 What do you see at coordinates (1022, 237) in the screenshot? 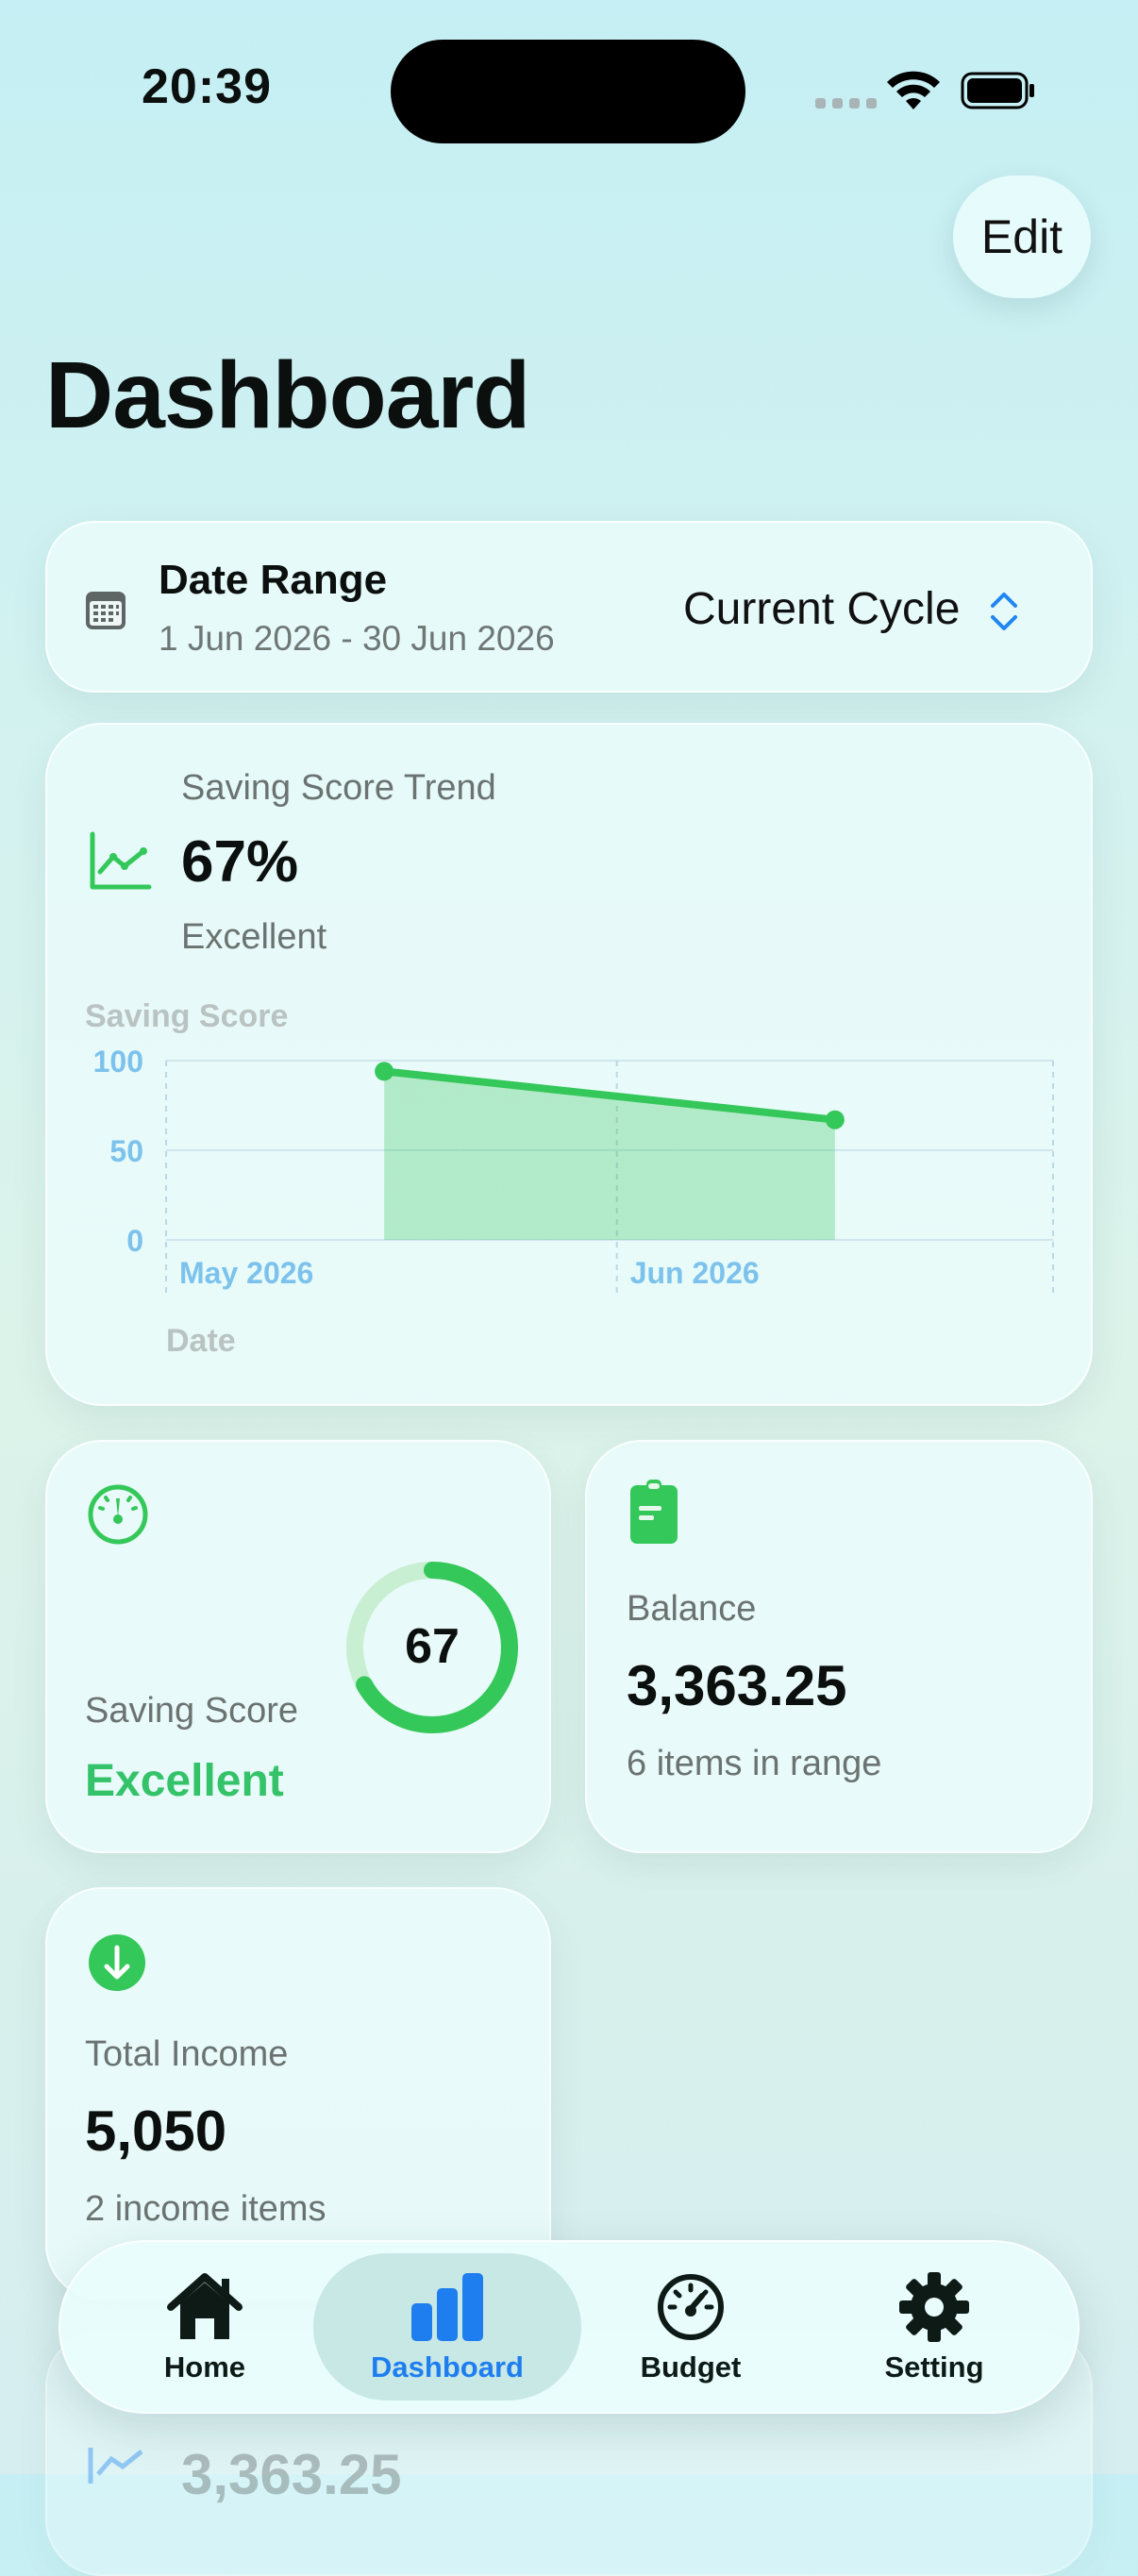
I see `edit-button: Edit` at bounding box center [1022, 237].